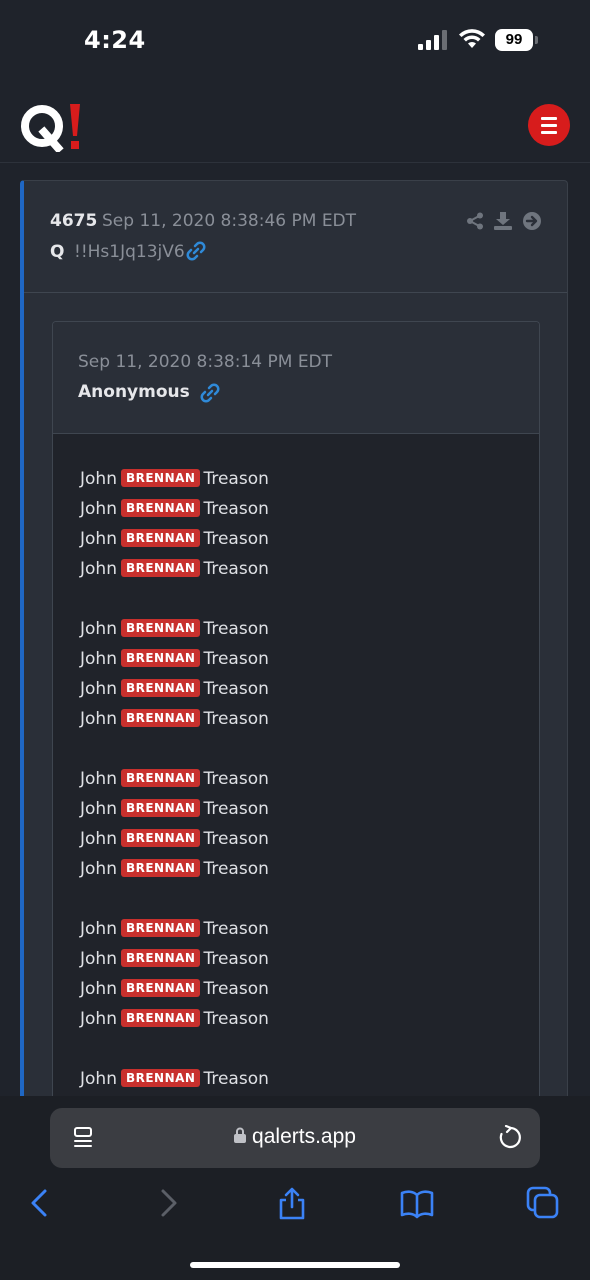  What do you see at coordinates (53, 127) in the screenshot?
I see `site-logo` at bounding box center [53, 127].